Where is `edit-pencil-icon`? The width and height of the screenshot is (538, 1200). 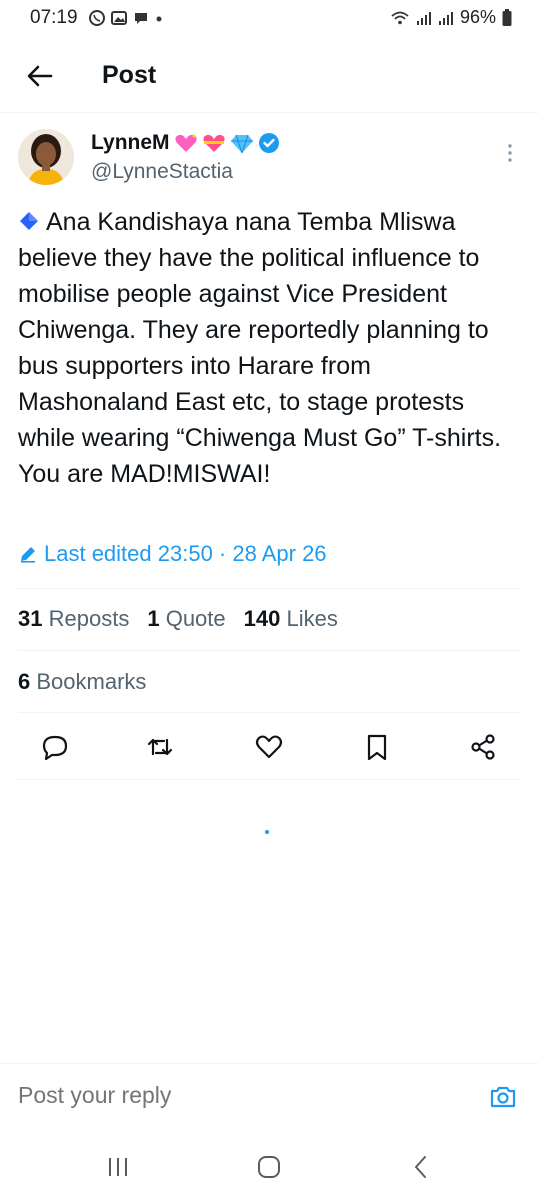
edit-pencil-icon is located at coordinates (28, 555).